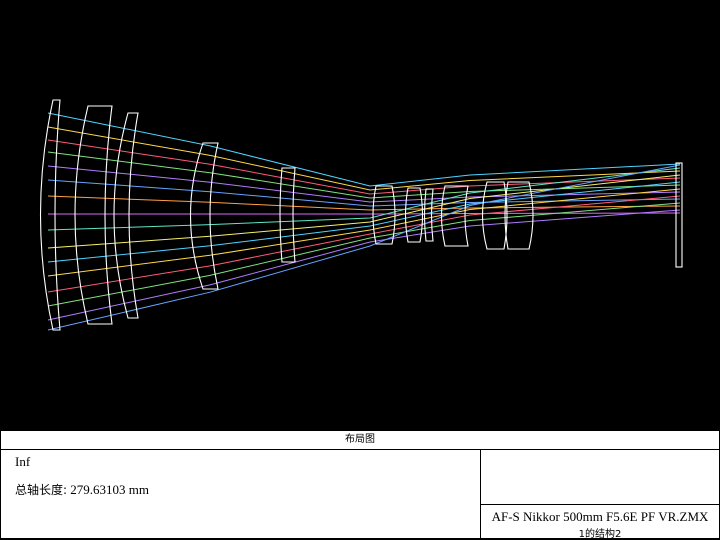 This screenshot has height=540, width=720. What do you see at coordinates (110, 489) in the screenshot?
I see `axis-length-value: 279.63103 mm` at bounding box center [110, 489].